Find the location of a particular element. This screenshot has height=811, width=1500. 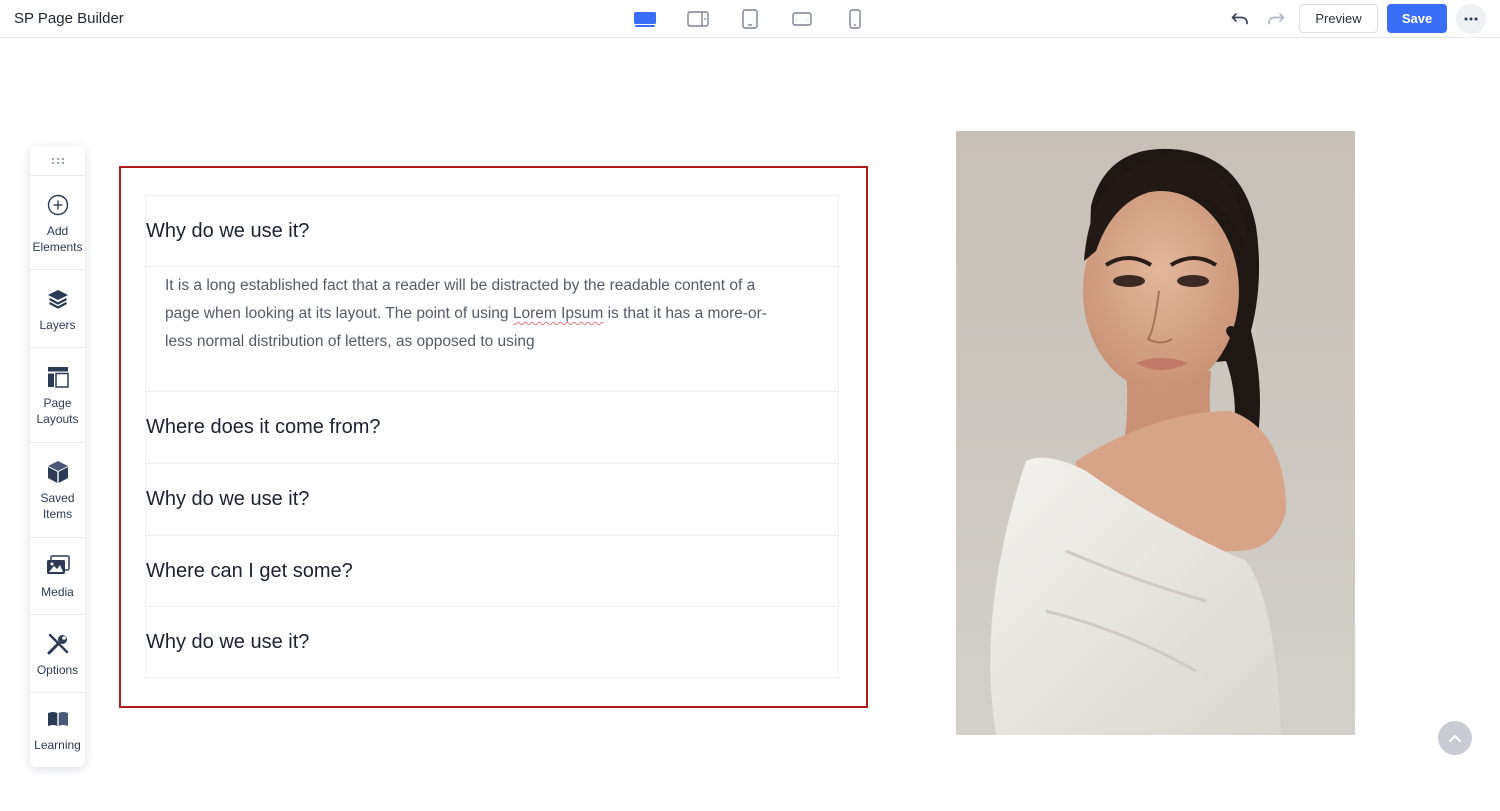

layers-icon is located at coordinates (58, 299).